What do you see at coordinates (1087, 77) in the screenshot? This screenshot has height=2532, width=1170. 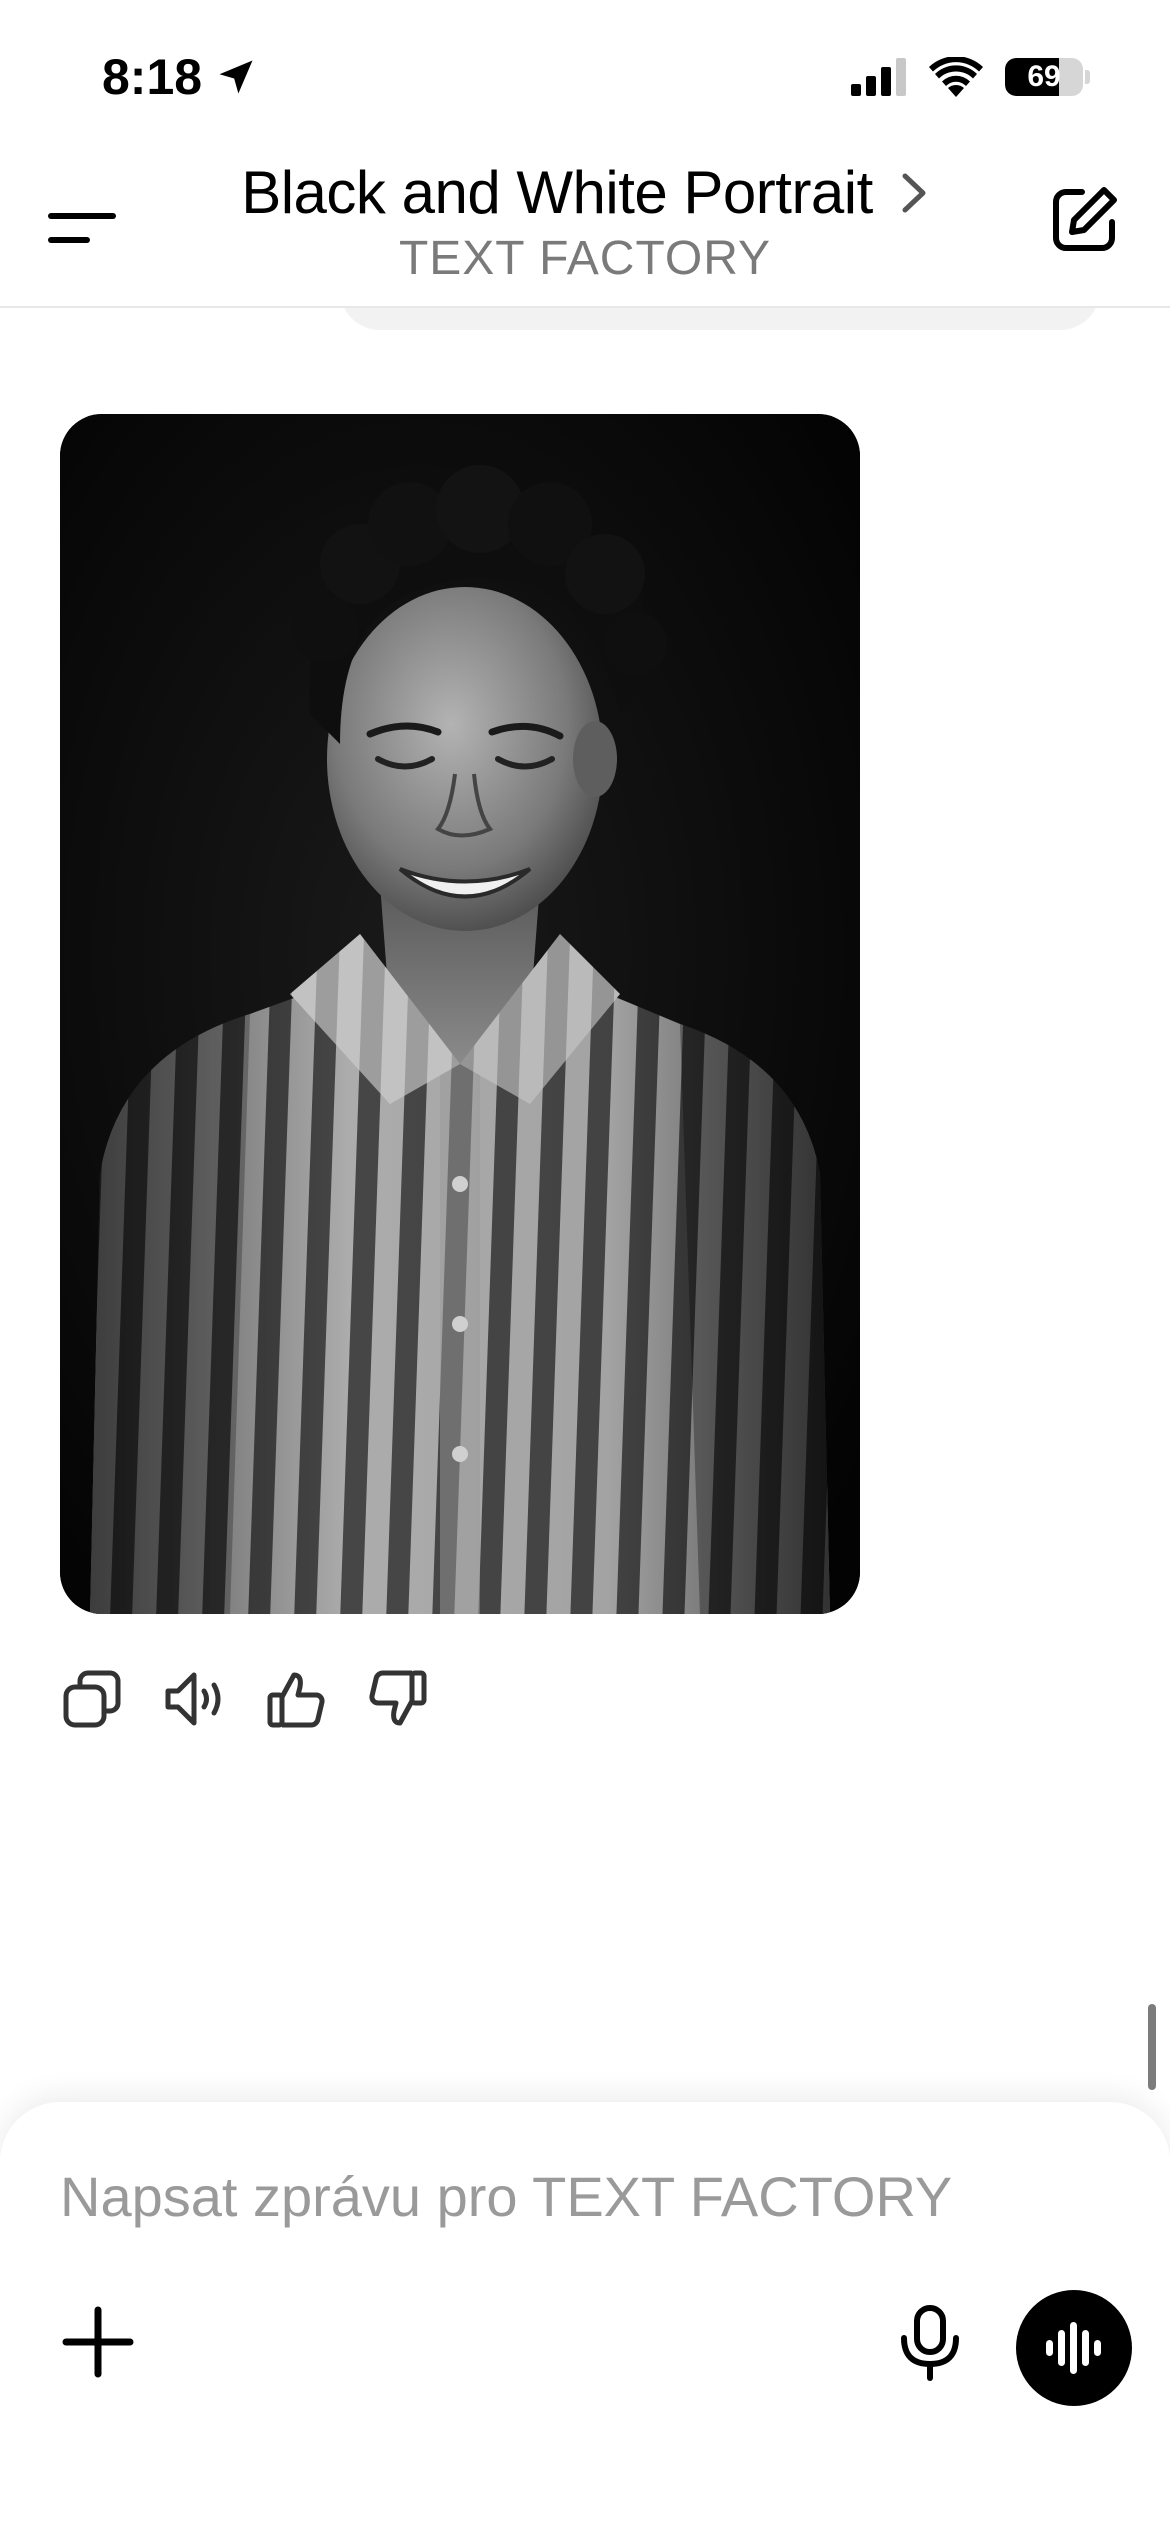 I see `battery-nub` at bounding box center [1087, 77].